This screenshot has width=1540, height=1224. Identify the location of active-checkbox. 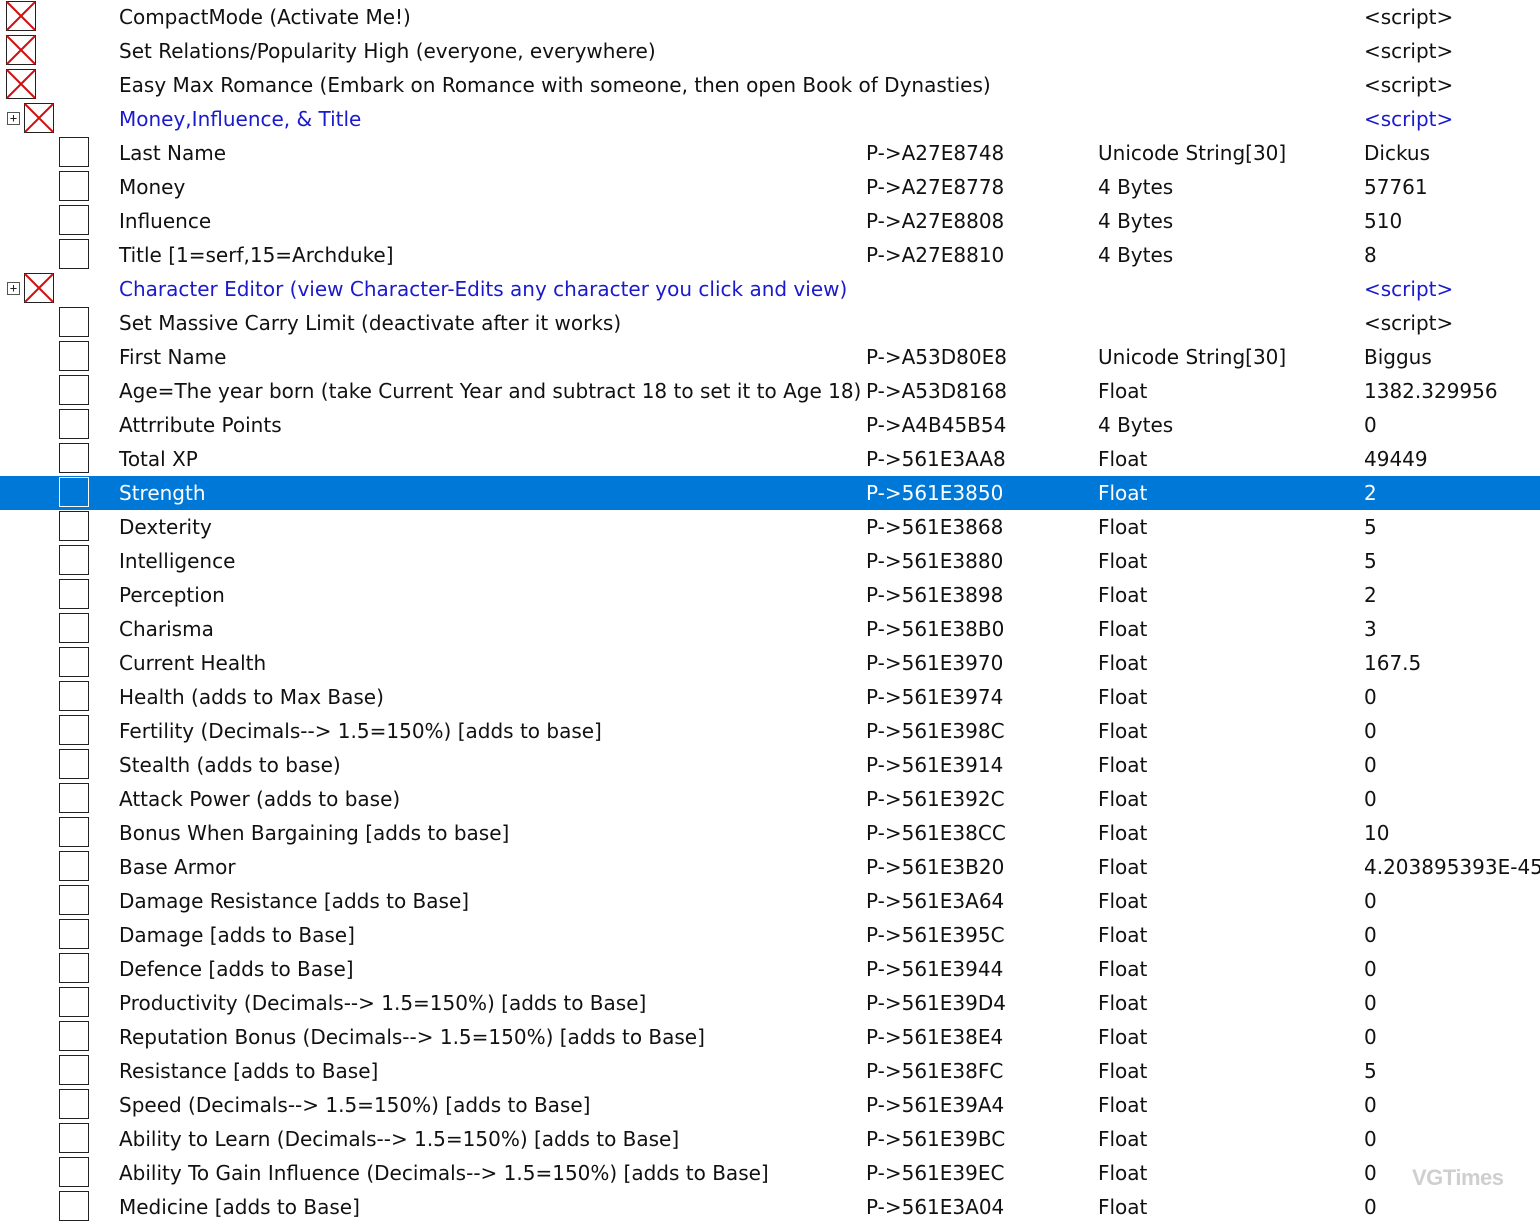
(21, 84).